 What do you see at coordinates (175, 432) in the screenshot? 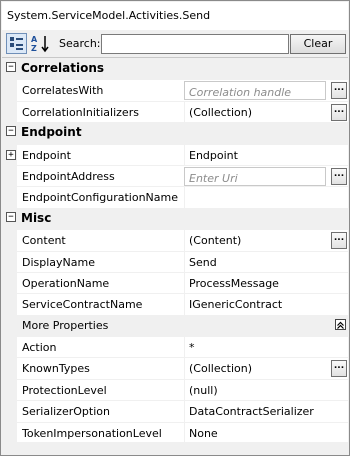
I see `property-row-tokenimpersonationlevel: TokenImpersonationLevel None` at bounding box center [175, 432].